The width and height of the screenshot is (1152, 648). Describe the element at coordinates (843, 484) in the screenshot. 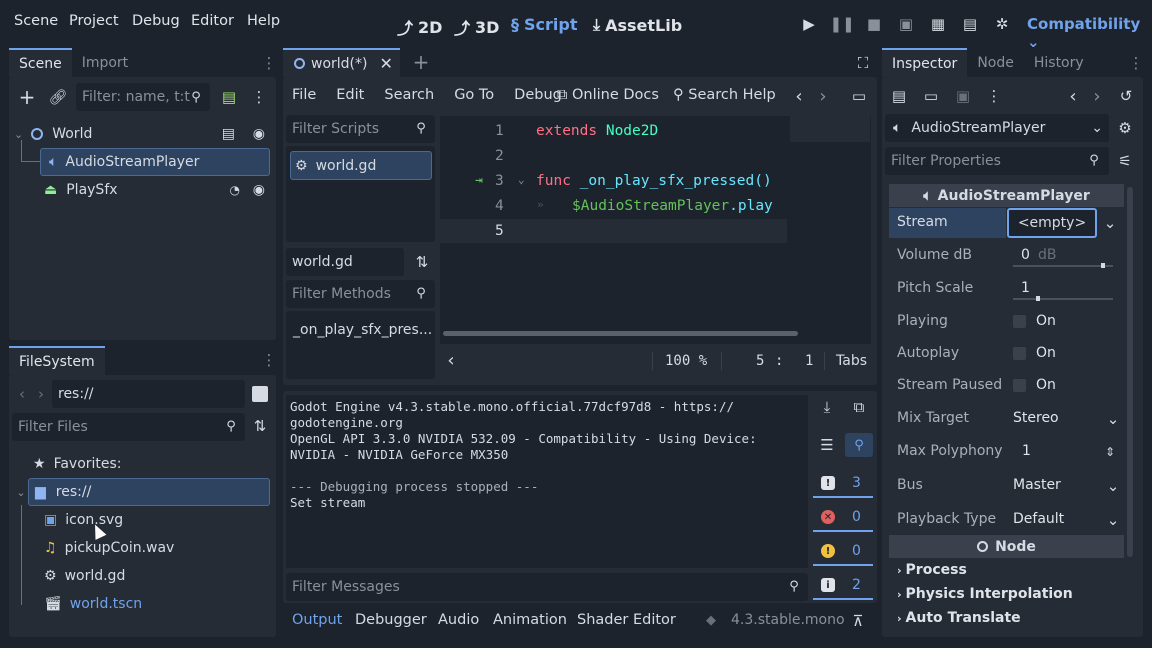

I see `filter-messages-button: ! 3` at that location.